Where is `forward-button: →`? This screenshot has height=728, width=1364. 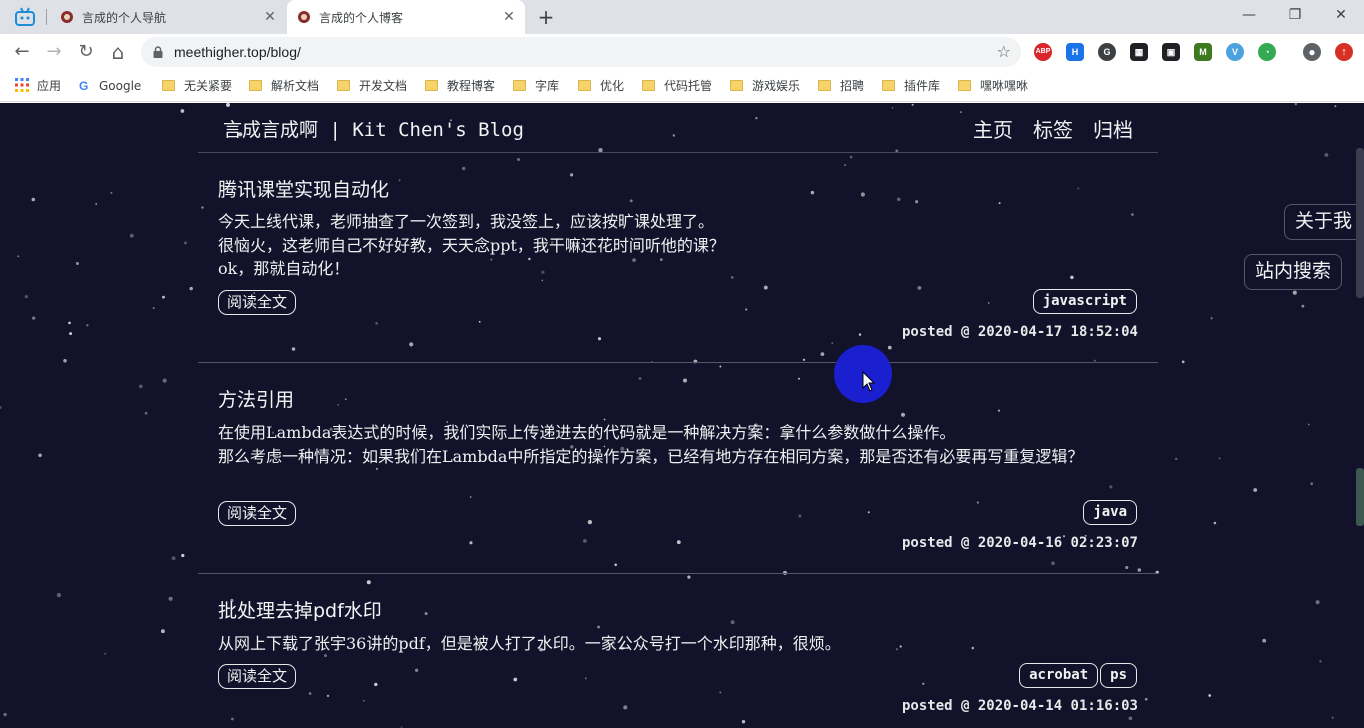
forward-button: → is located at coordinates (54, 52).